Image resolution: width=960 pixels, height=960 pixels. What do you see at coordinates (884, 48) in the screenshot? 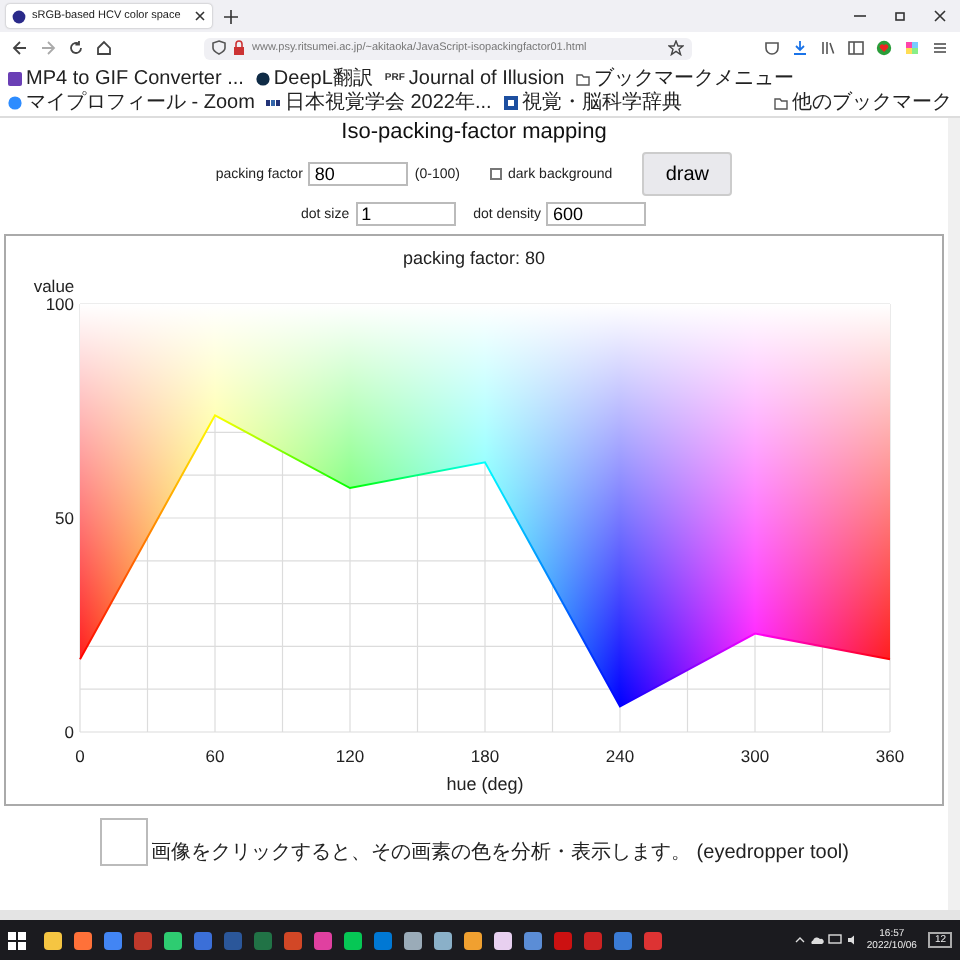
I see `heart-icon` at bounding box center [884, 48].